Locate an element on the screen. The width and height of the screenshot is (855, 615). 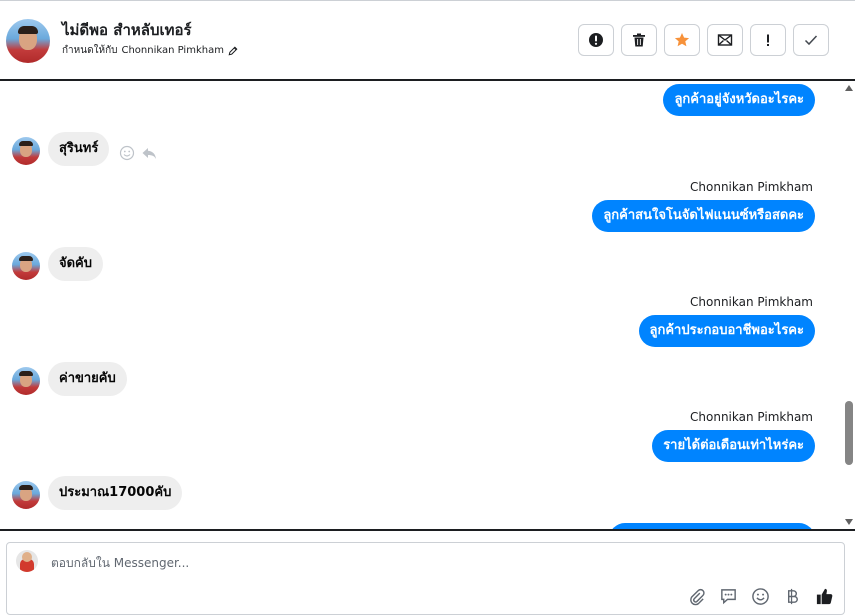
exclamation-icon is located at coordinates (768, 40).